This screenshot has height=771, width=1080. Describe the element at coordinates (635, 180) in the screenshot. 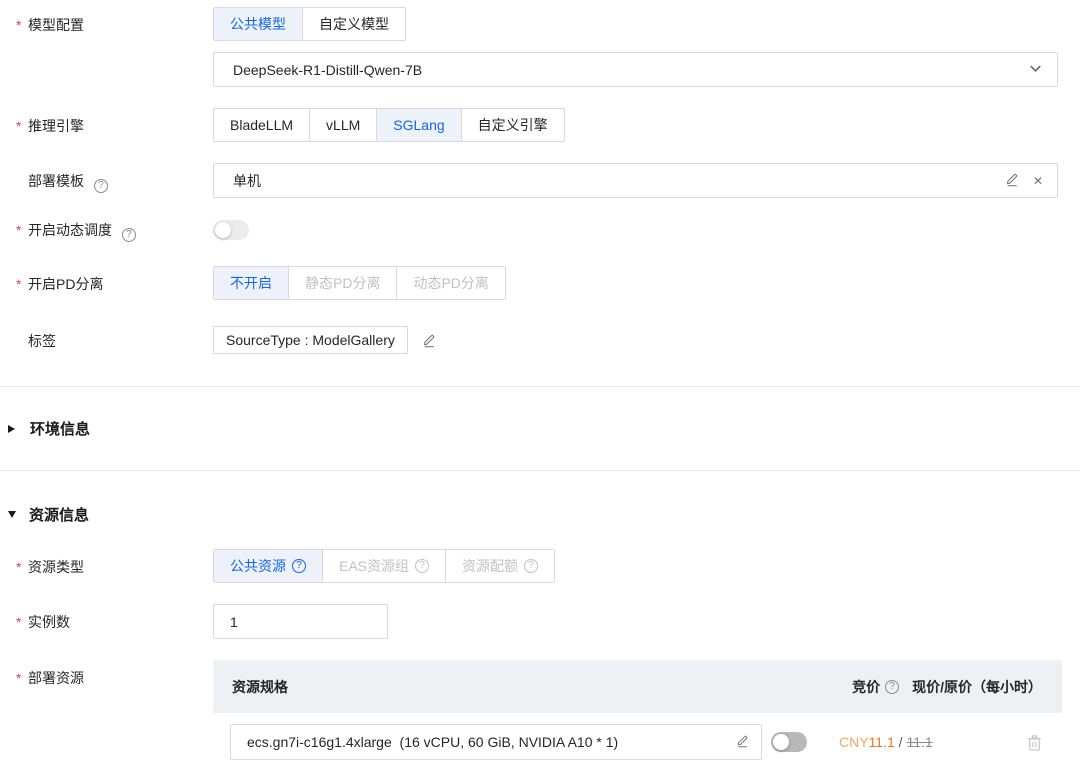

I see `deploy-template-input: 单机 ✕` at that location.